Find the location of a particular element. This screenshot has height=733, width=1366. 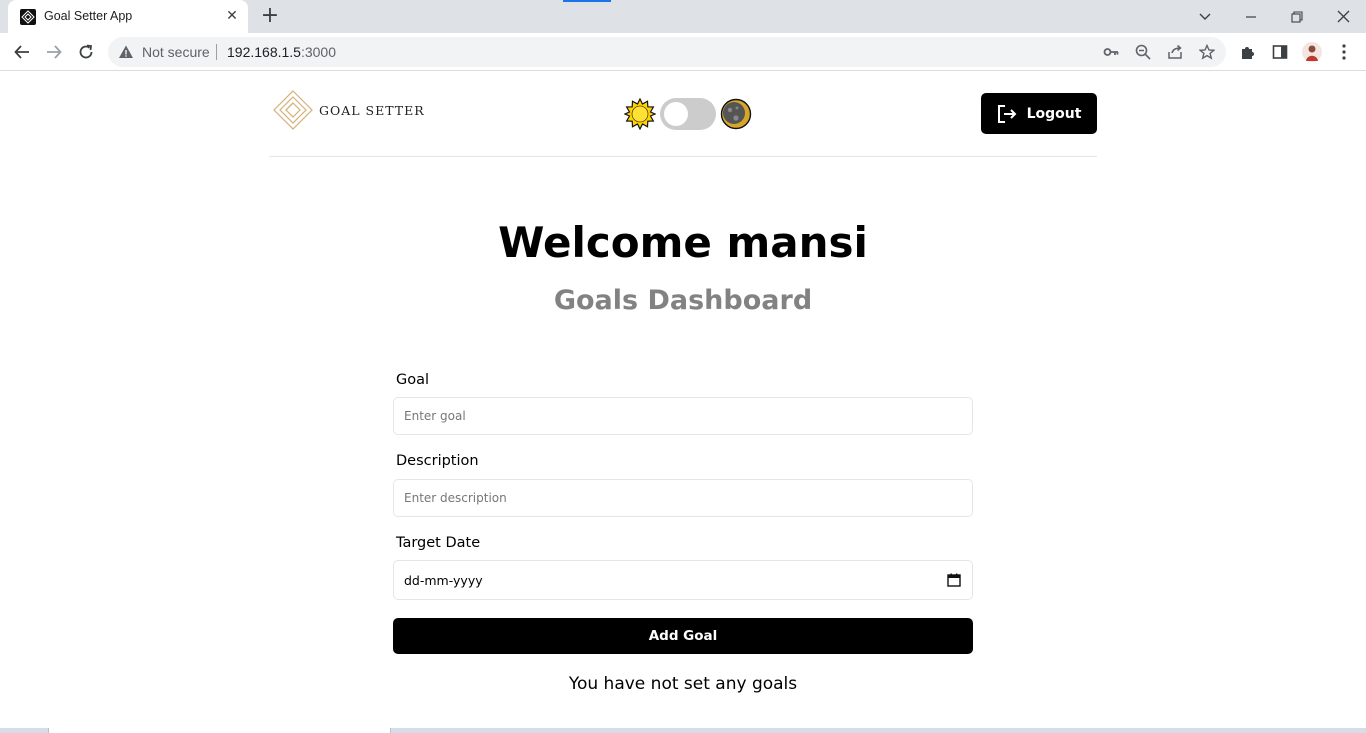

date-placeholder: dd-mm-yyyy is located at coordinates (443, 580).